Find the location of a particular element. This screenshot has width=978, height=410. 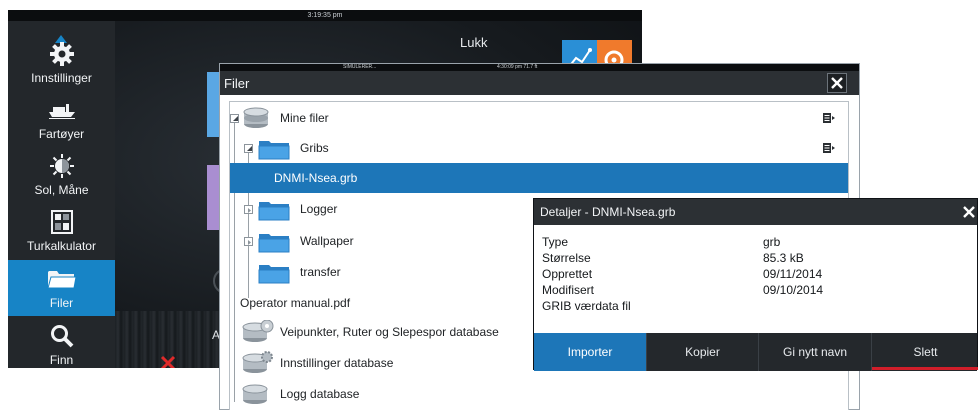

calculator-icon is located at coordinates (61, 222).